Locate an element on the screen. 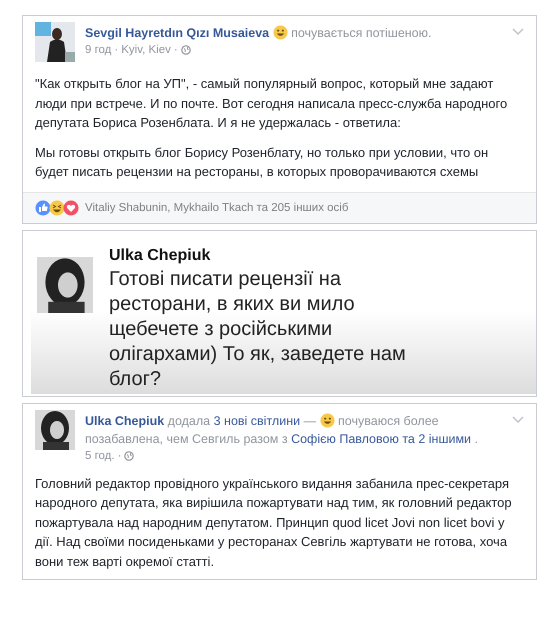 The image size is (556, 619). comment-text: Готові писати рецензії на ресторани, в яких ви мило щебечете з російськими олігархами) То як, заведете нам блог? is located at coordinates (258, 329).